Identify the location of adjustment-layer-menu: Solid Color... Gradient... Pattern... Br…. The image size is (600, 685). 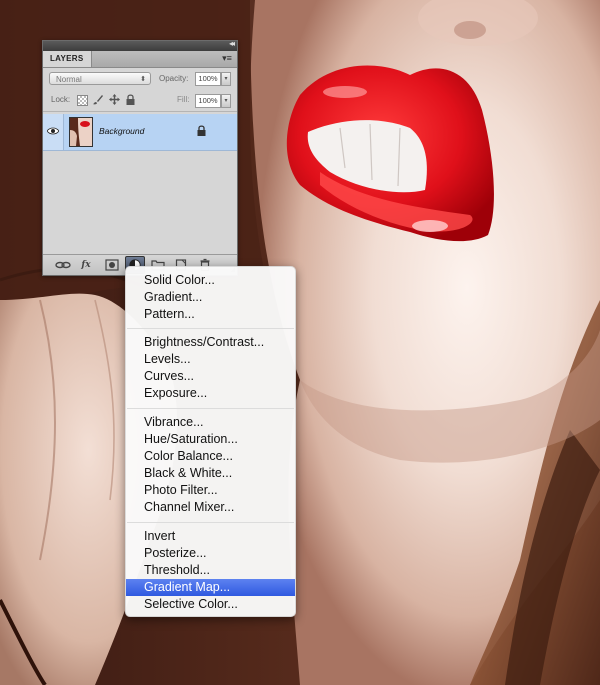
(210, 441).